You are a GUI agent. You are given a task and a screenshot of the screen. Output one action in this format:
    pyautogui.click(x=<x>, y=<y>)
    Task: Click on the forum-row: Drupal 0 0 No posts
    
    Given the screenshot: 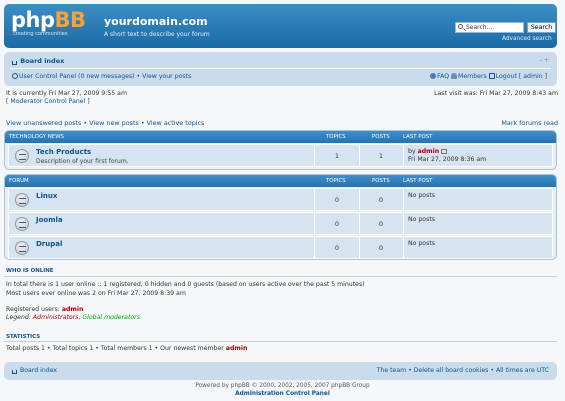 What is the action you would take?
    pyautogui.click(x=280, y=247)
    